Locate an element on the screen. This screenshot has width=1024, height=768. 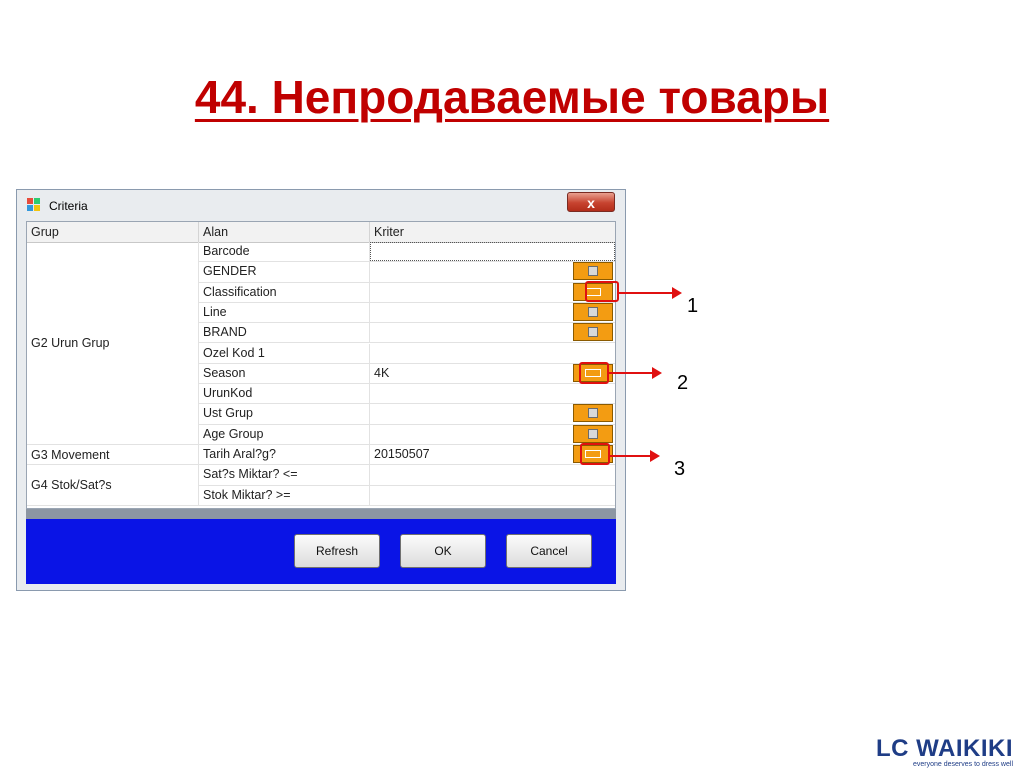
dialog-footer: Refresh OK Cancel is located at coordinates (321, 551).